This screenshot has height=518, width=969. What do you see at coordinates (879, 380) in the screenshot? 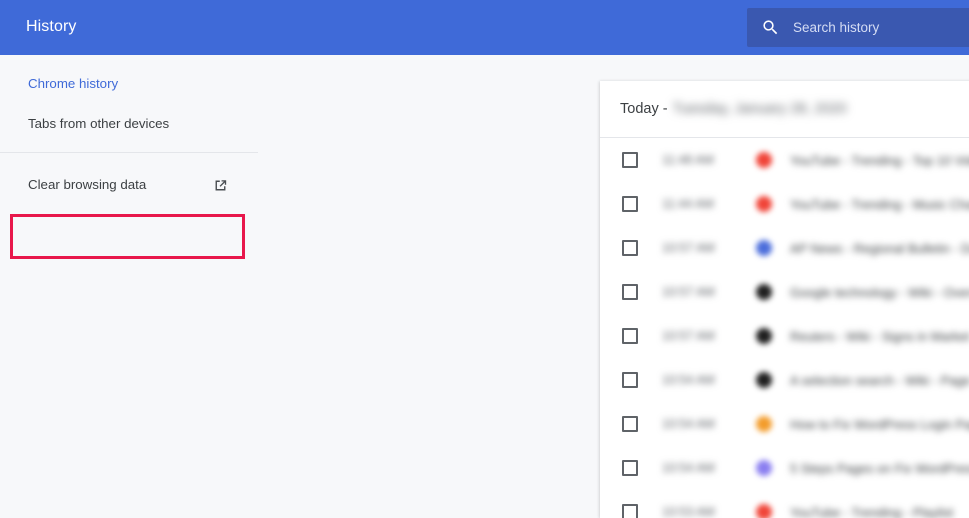
I see `row-title: A selection search - Wiki - Page 2` at bounding box center [879, 380].